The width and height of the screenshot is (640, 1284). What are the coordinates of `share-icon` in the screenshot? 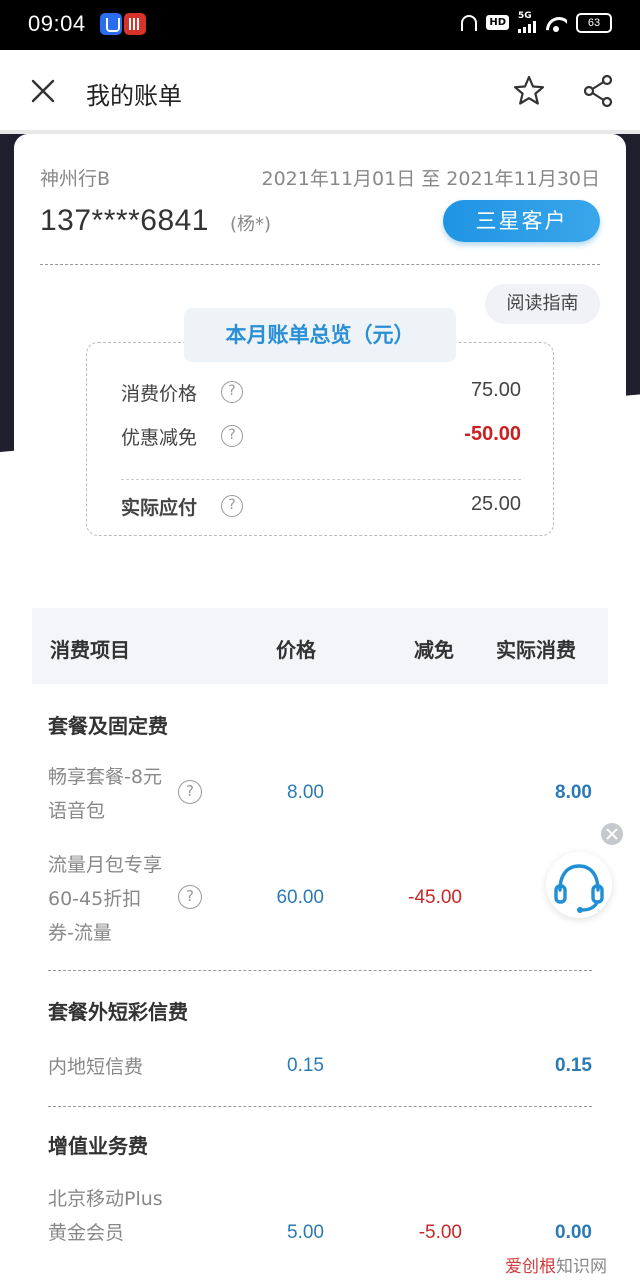 It's located at (598, 91).